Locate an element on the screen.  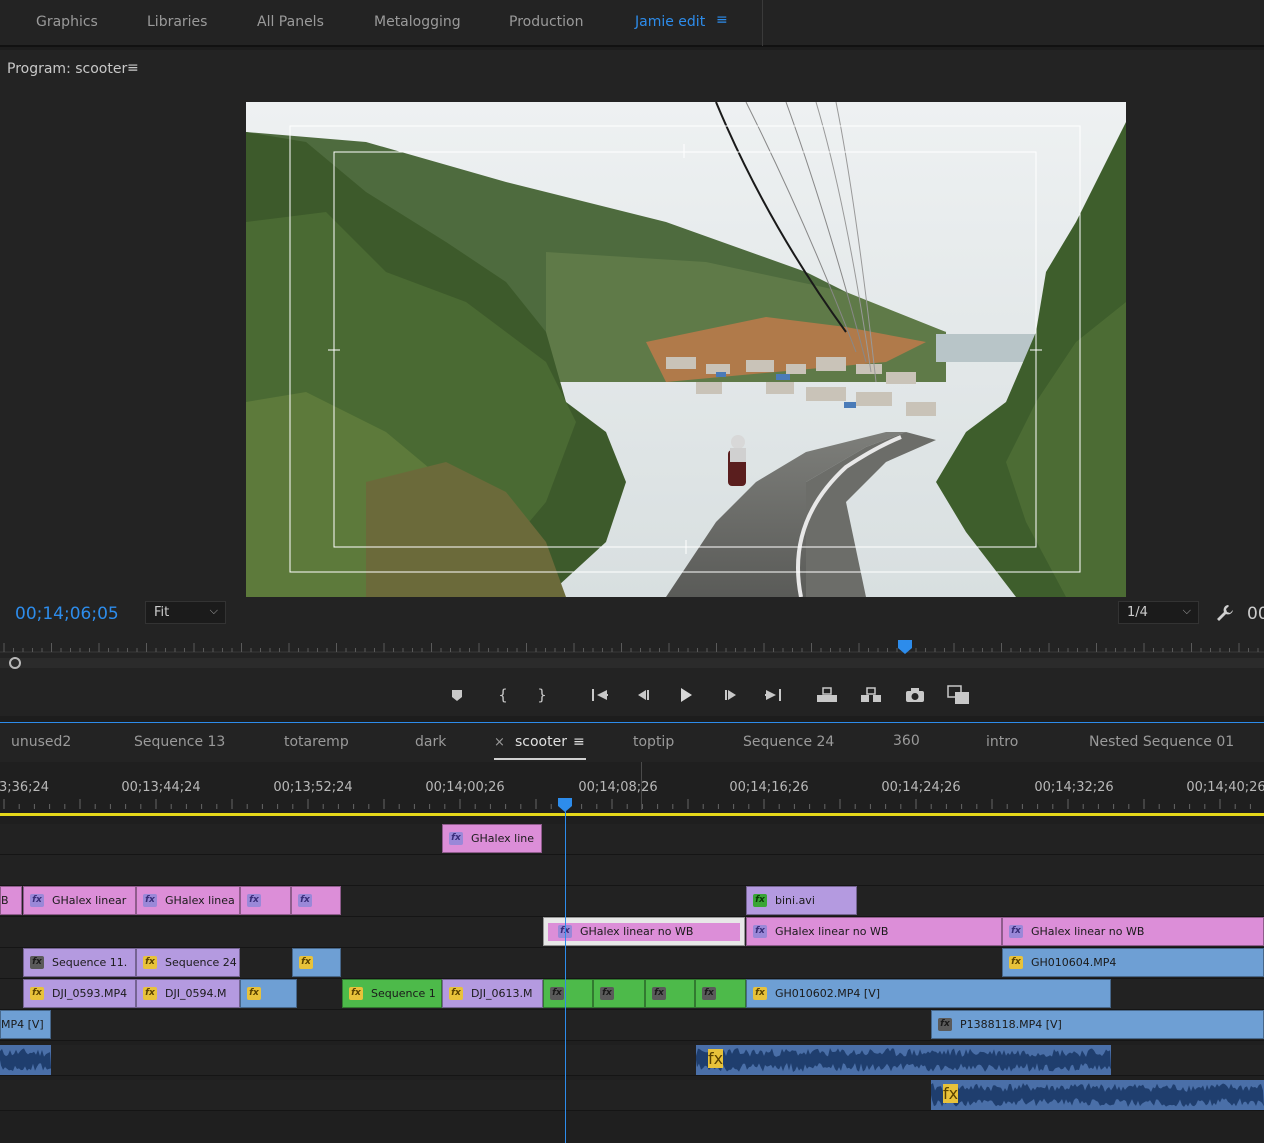
duration-timecode: 00 is located at coordinates (1255, 614).